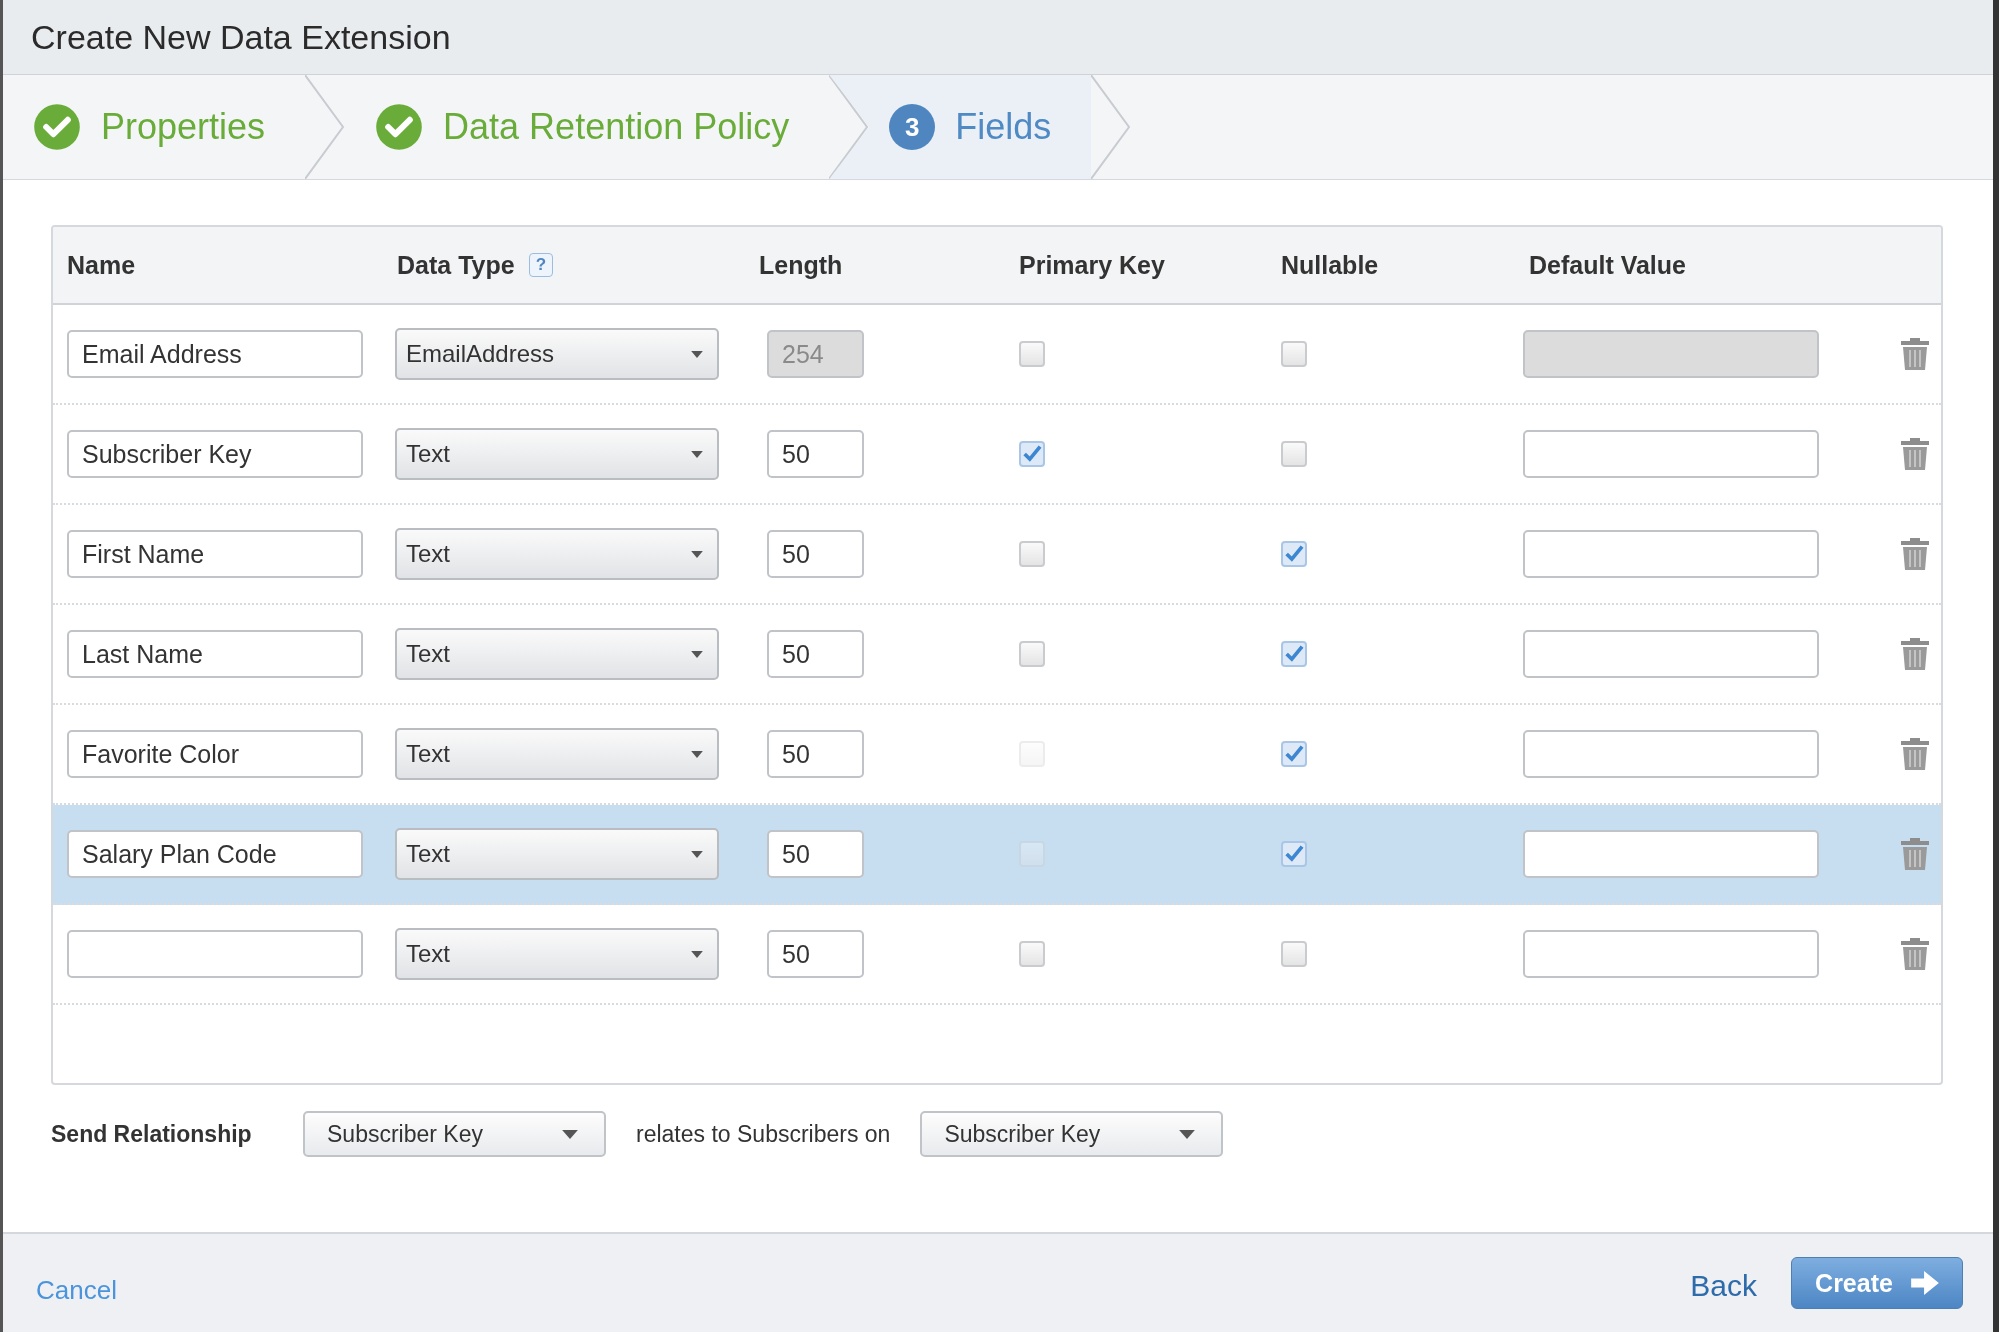 This screenshot has height=1332, width=1999. Describe the element at coordinates (1607, 265) in the screenshot. I see `column-header: Default Value` at that location.